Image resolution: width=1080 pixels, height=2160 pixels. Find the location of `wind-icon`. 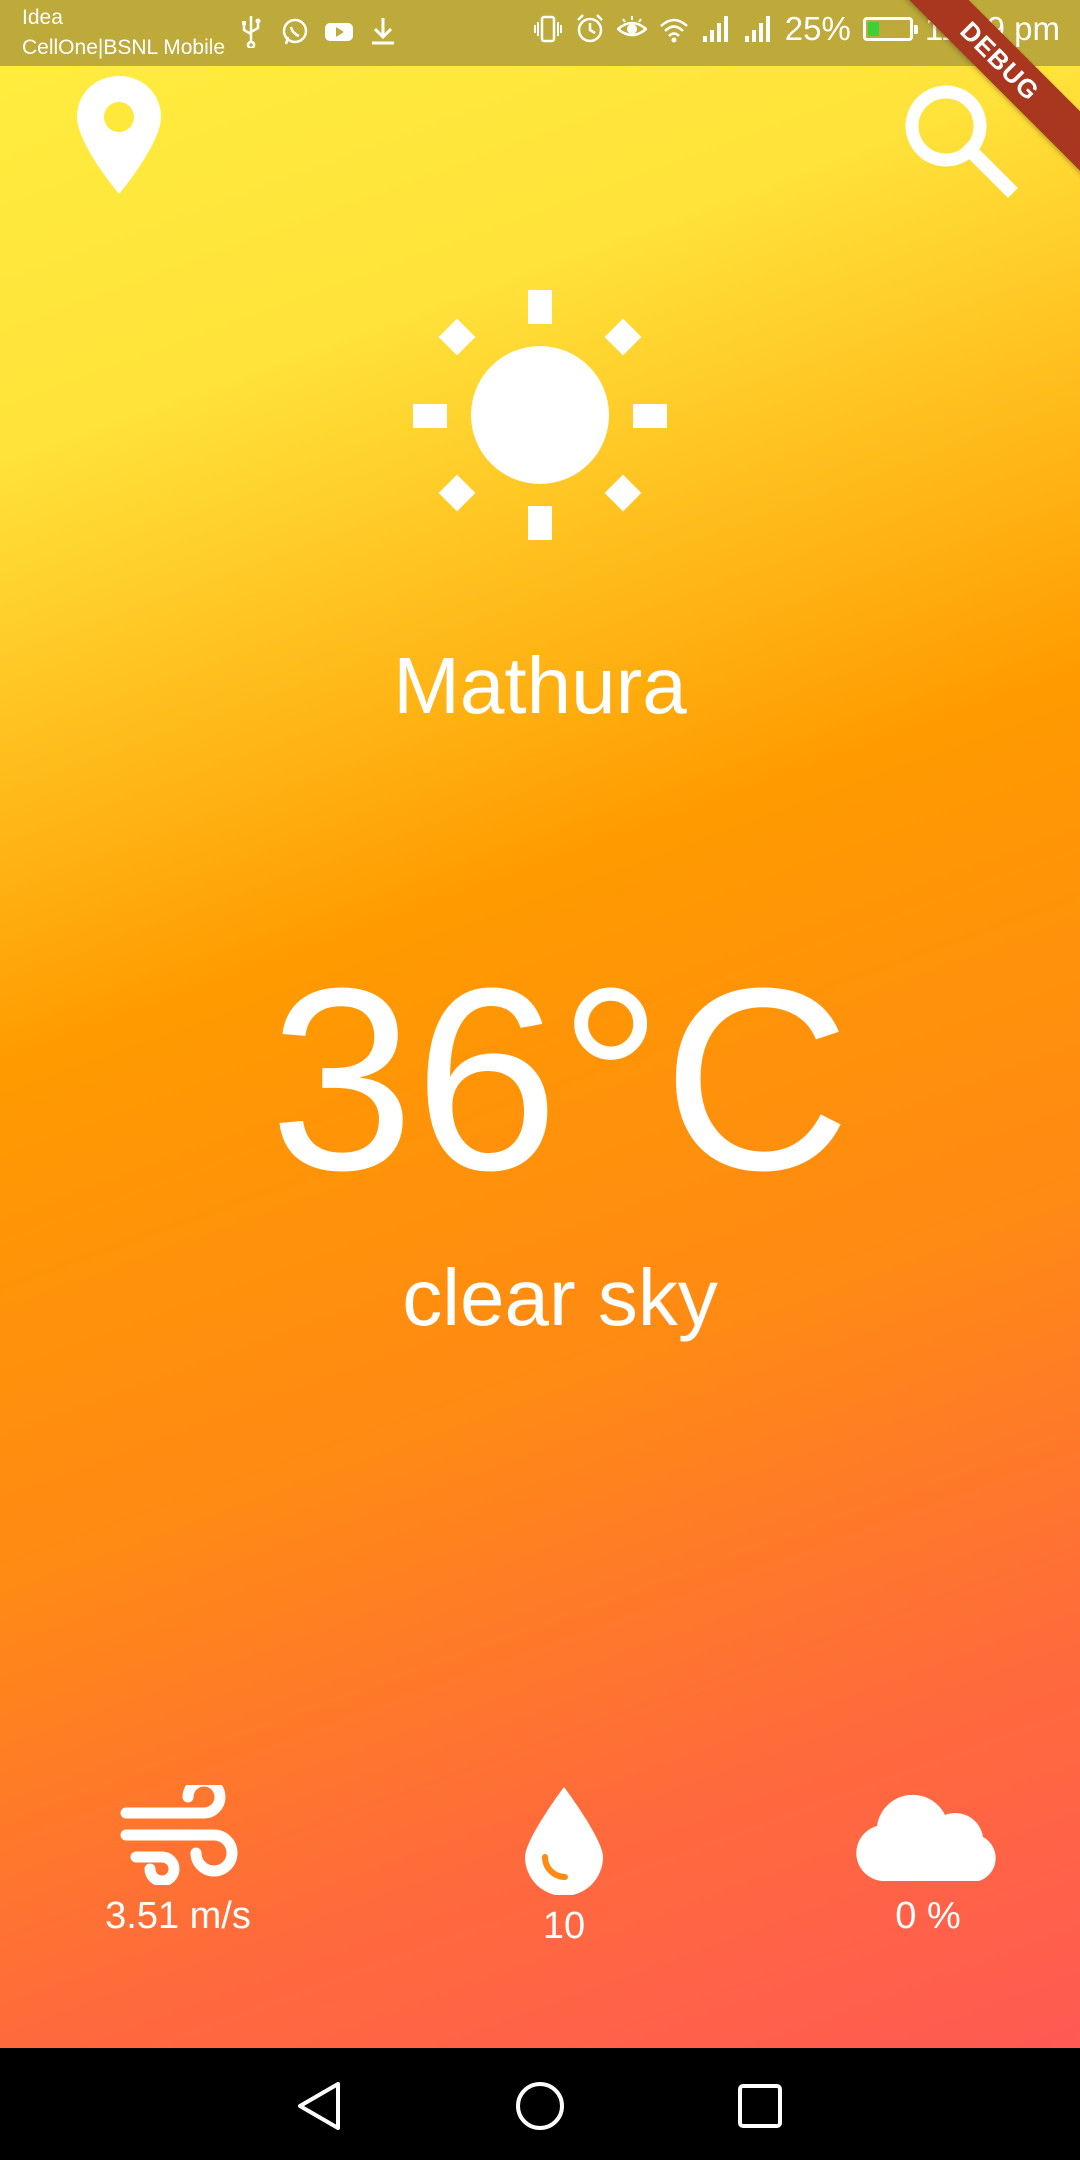

wind-icon is located at coordinates (179, 1835).